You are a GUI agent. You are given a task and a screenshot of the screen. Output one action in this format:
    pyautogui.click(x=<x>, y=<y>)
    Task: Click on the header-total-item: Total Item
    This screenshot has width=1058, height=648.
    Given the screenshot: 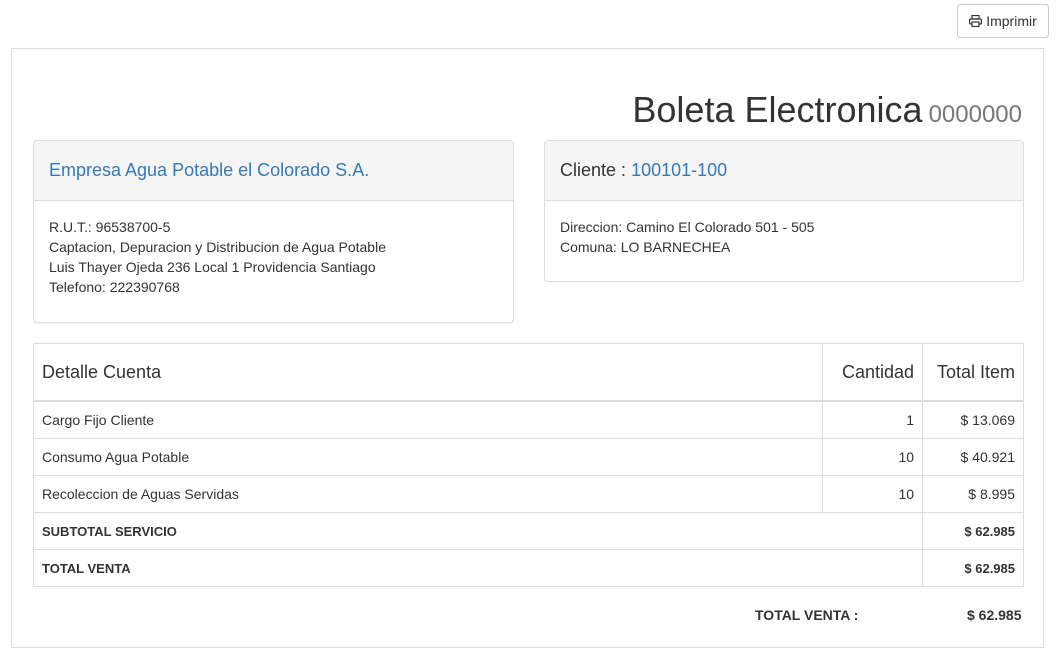 What is the action you would take?
    pyautogui.click(x=973, y=372)
    